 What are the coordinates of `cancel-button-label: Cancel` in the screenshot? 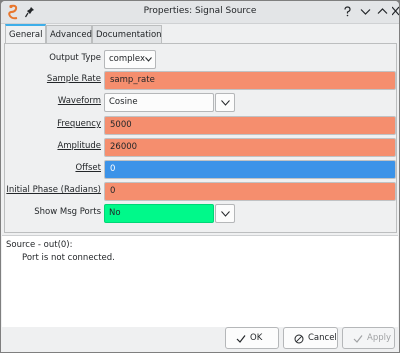 It's located at (322, 338).